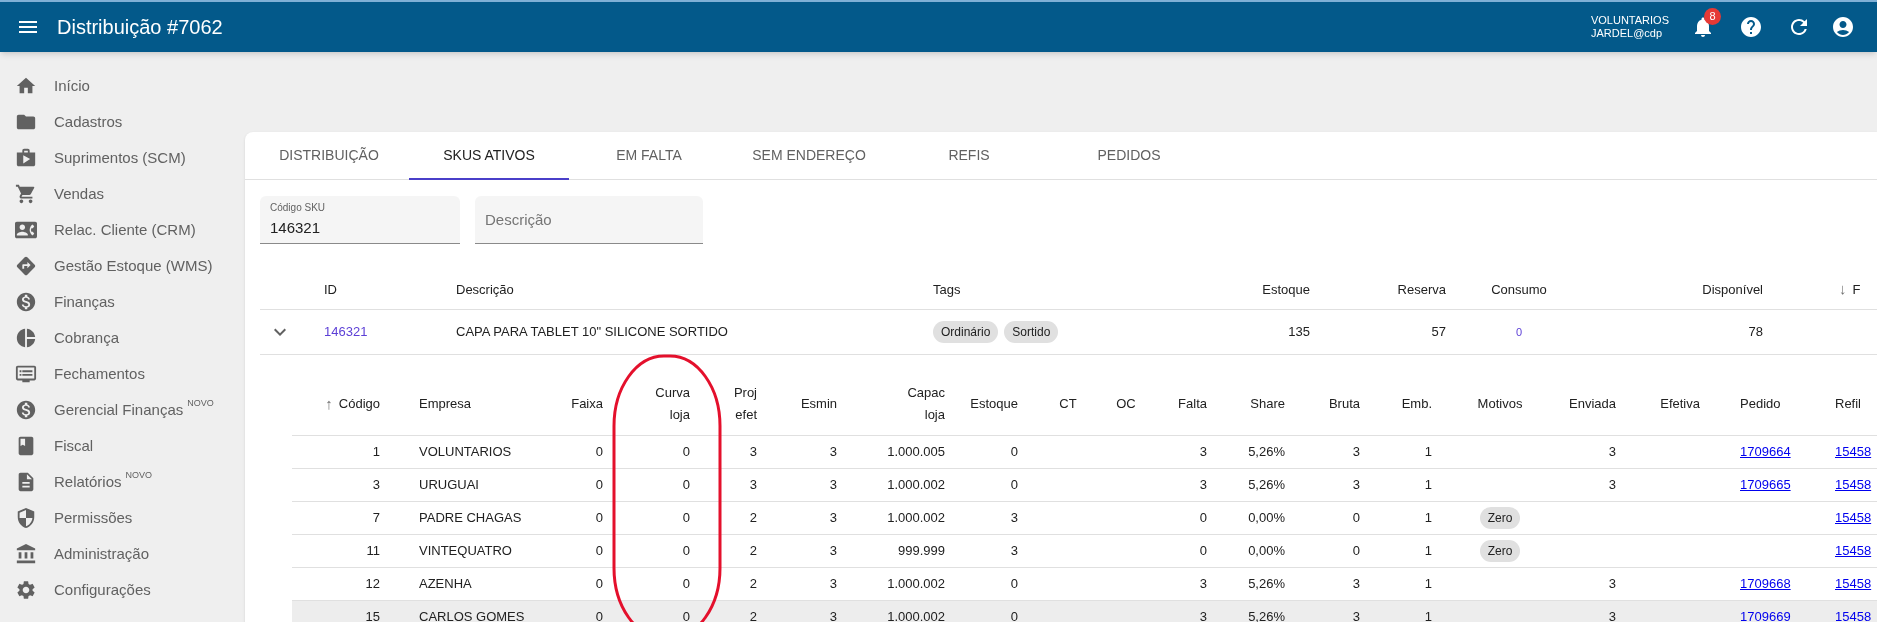 Image resolution: width=1877 pixels, height=622 pixels. I want to click on sidebar-item: Suprimentos (SCM), so click(122, 158).